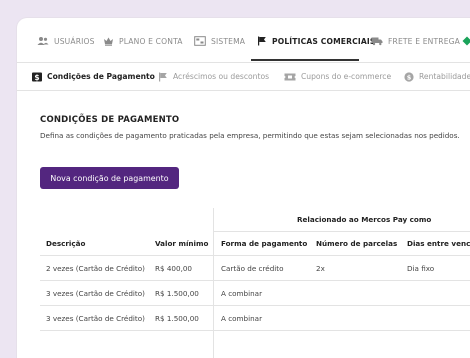  I want to click on sub-nav-payment-conditions: $ Condições de Pagamento, so click(93, 76).